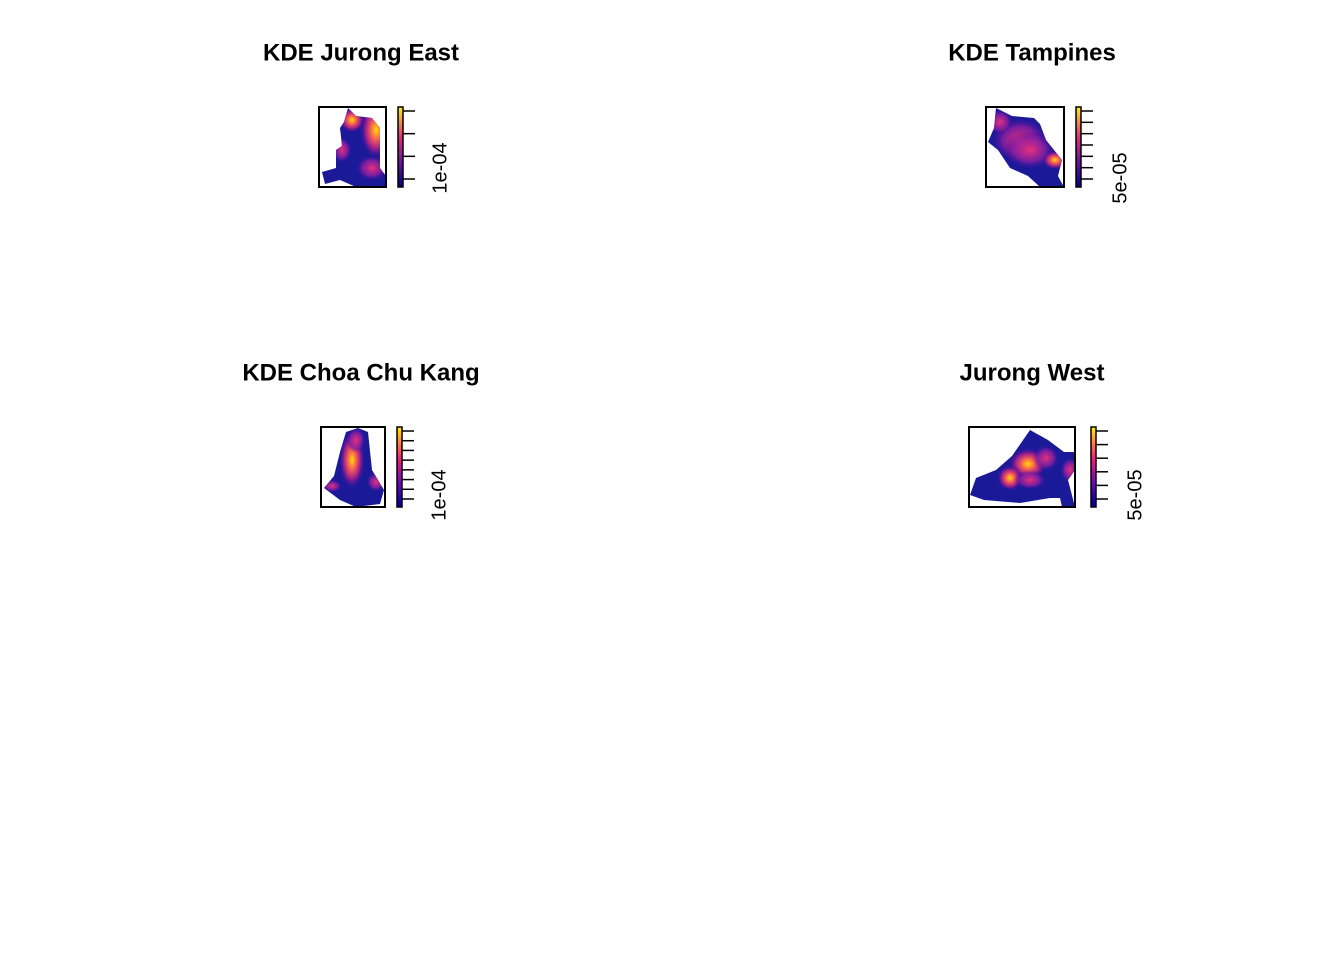  What do you see at coordinates (360, 372) in the screenshot?
I see `panel-title: KDE Choa Chu Kang` at bounding box center [360, 372].